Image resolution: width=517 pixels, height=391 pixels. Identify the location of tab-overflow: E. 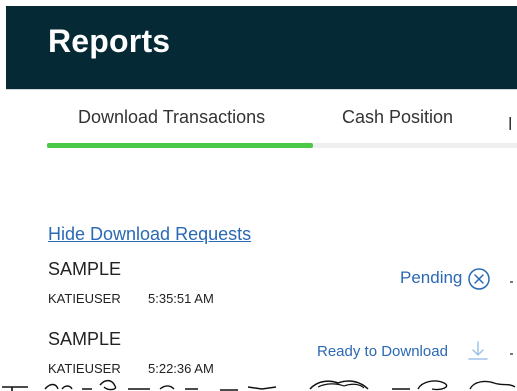
(509, 124).